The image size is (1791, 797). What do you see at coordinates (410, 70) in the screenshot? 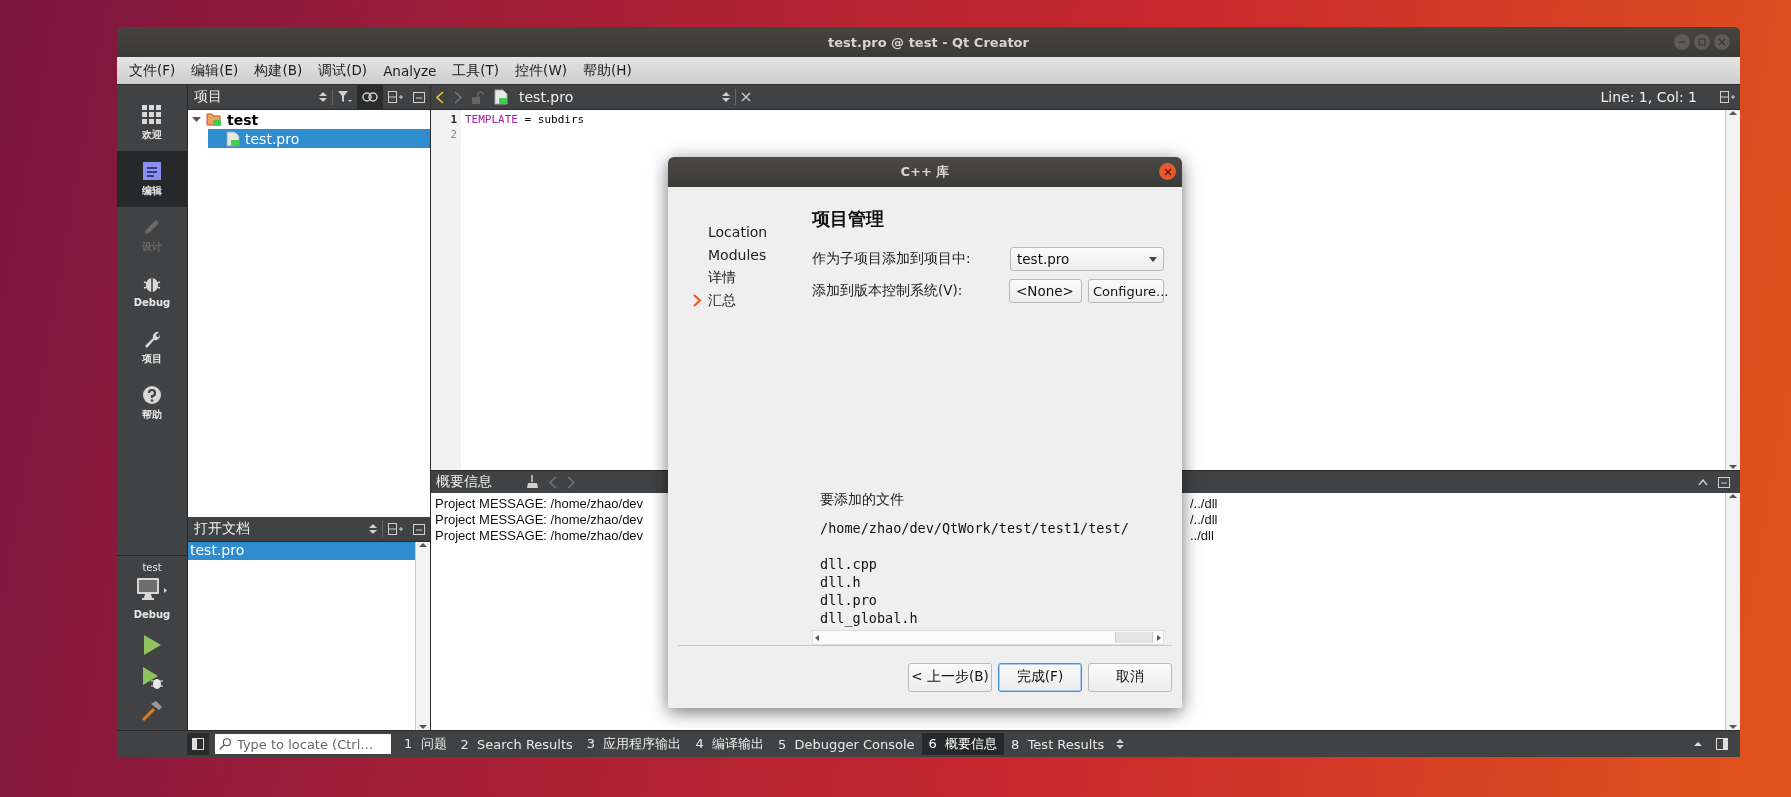
I see `menu-item: Analyze` at bounding box center [410, 70].